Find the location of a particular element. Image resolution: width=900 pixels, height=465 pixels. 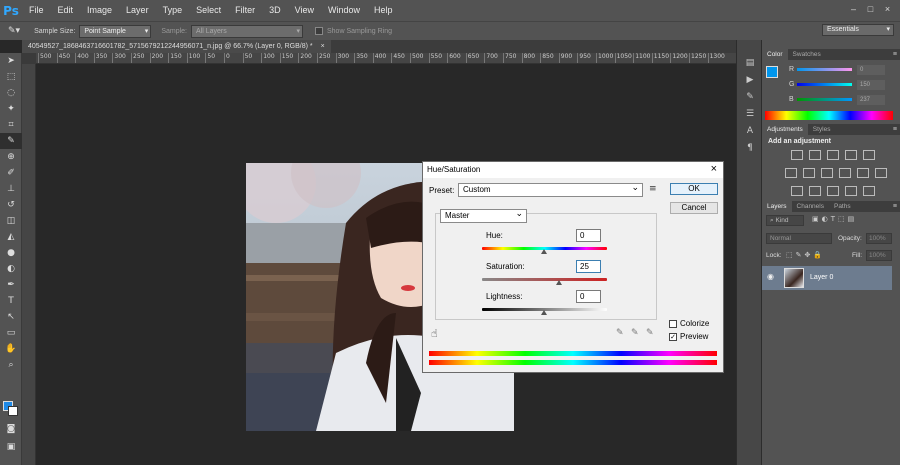

opacity-input: 100% is located at coordinates (879, 238).